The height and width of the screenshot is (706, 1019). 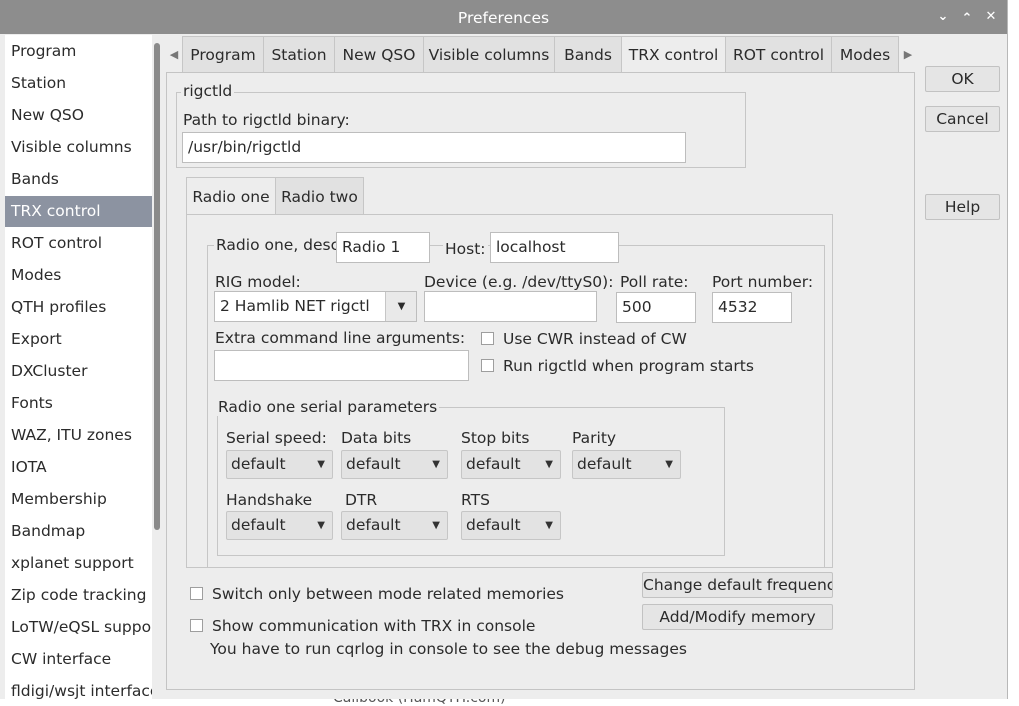 I want to click on serial-speed-select: default ▼, so click(x=279, y=464).